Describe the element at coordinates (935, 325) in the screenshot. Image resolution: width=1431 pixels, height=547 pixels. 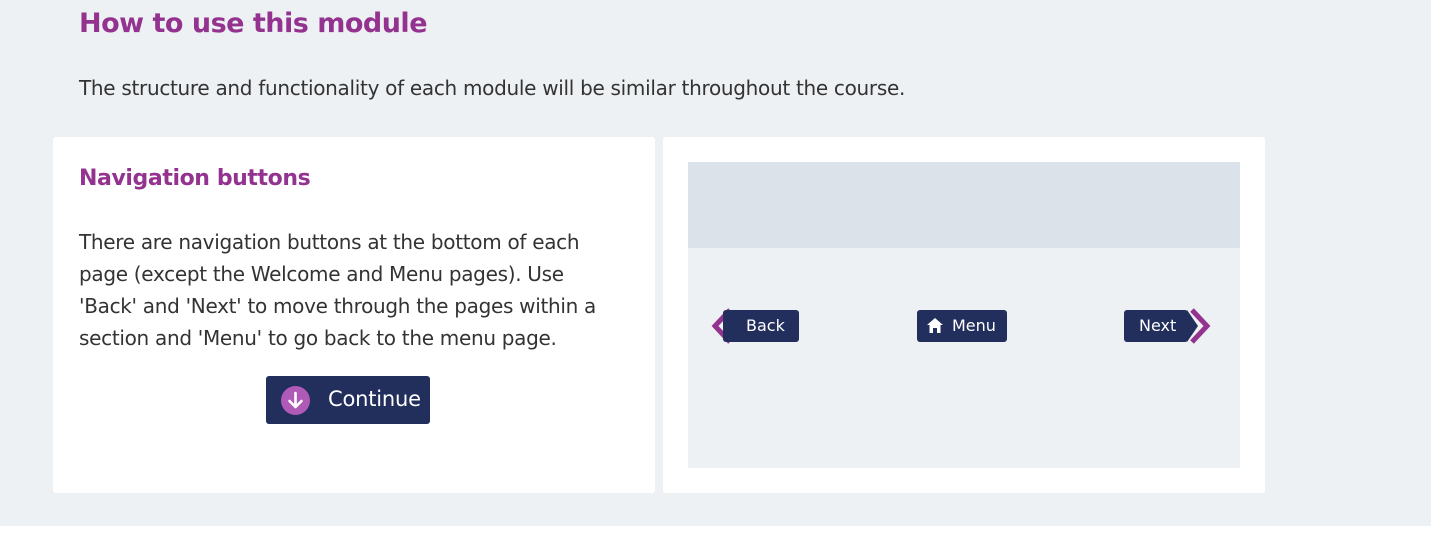
I see `home-icon` at that location.